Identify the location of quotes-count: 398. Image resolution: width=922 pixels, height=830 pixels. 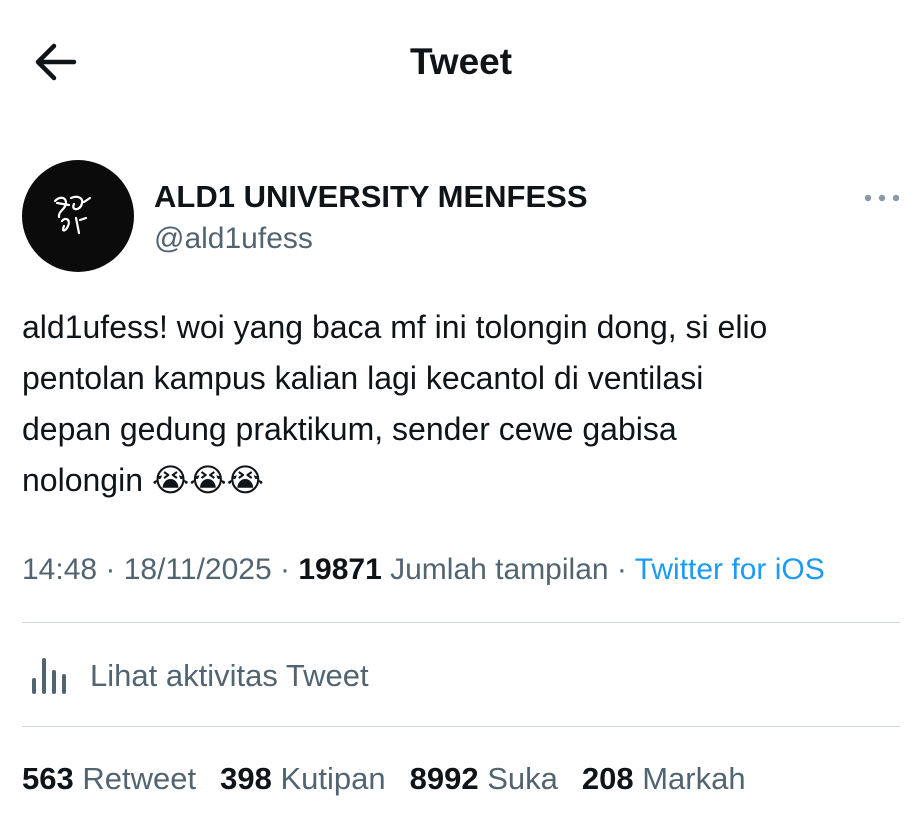
(246, 778).